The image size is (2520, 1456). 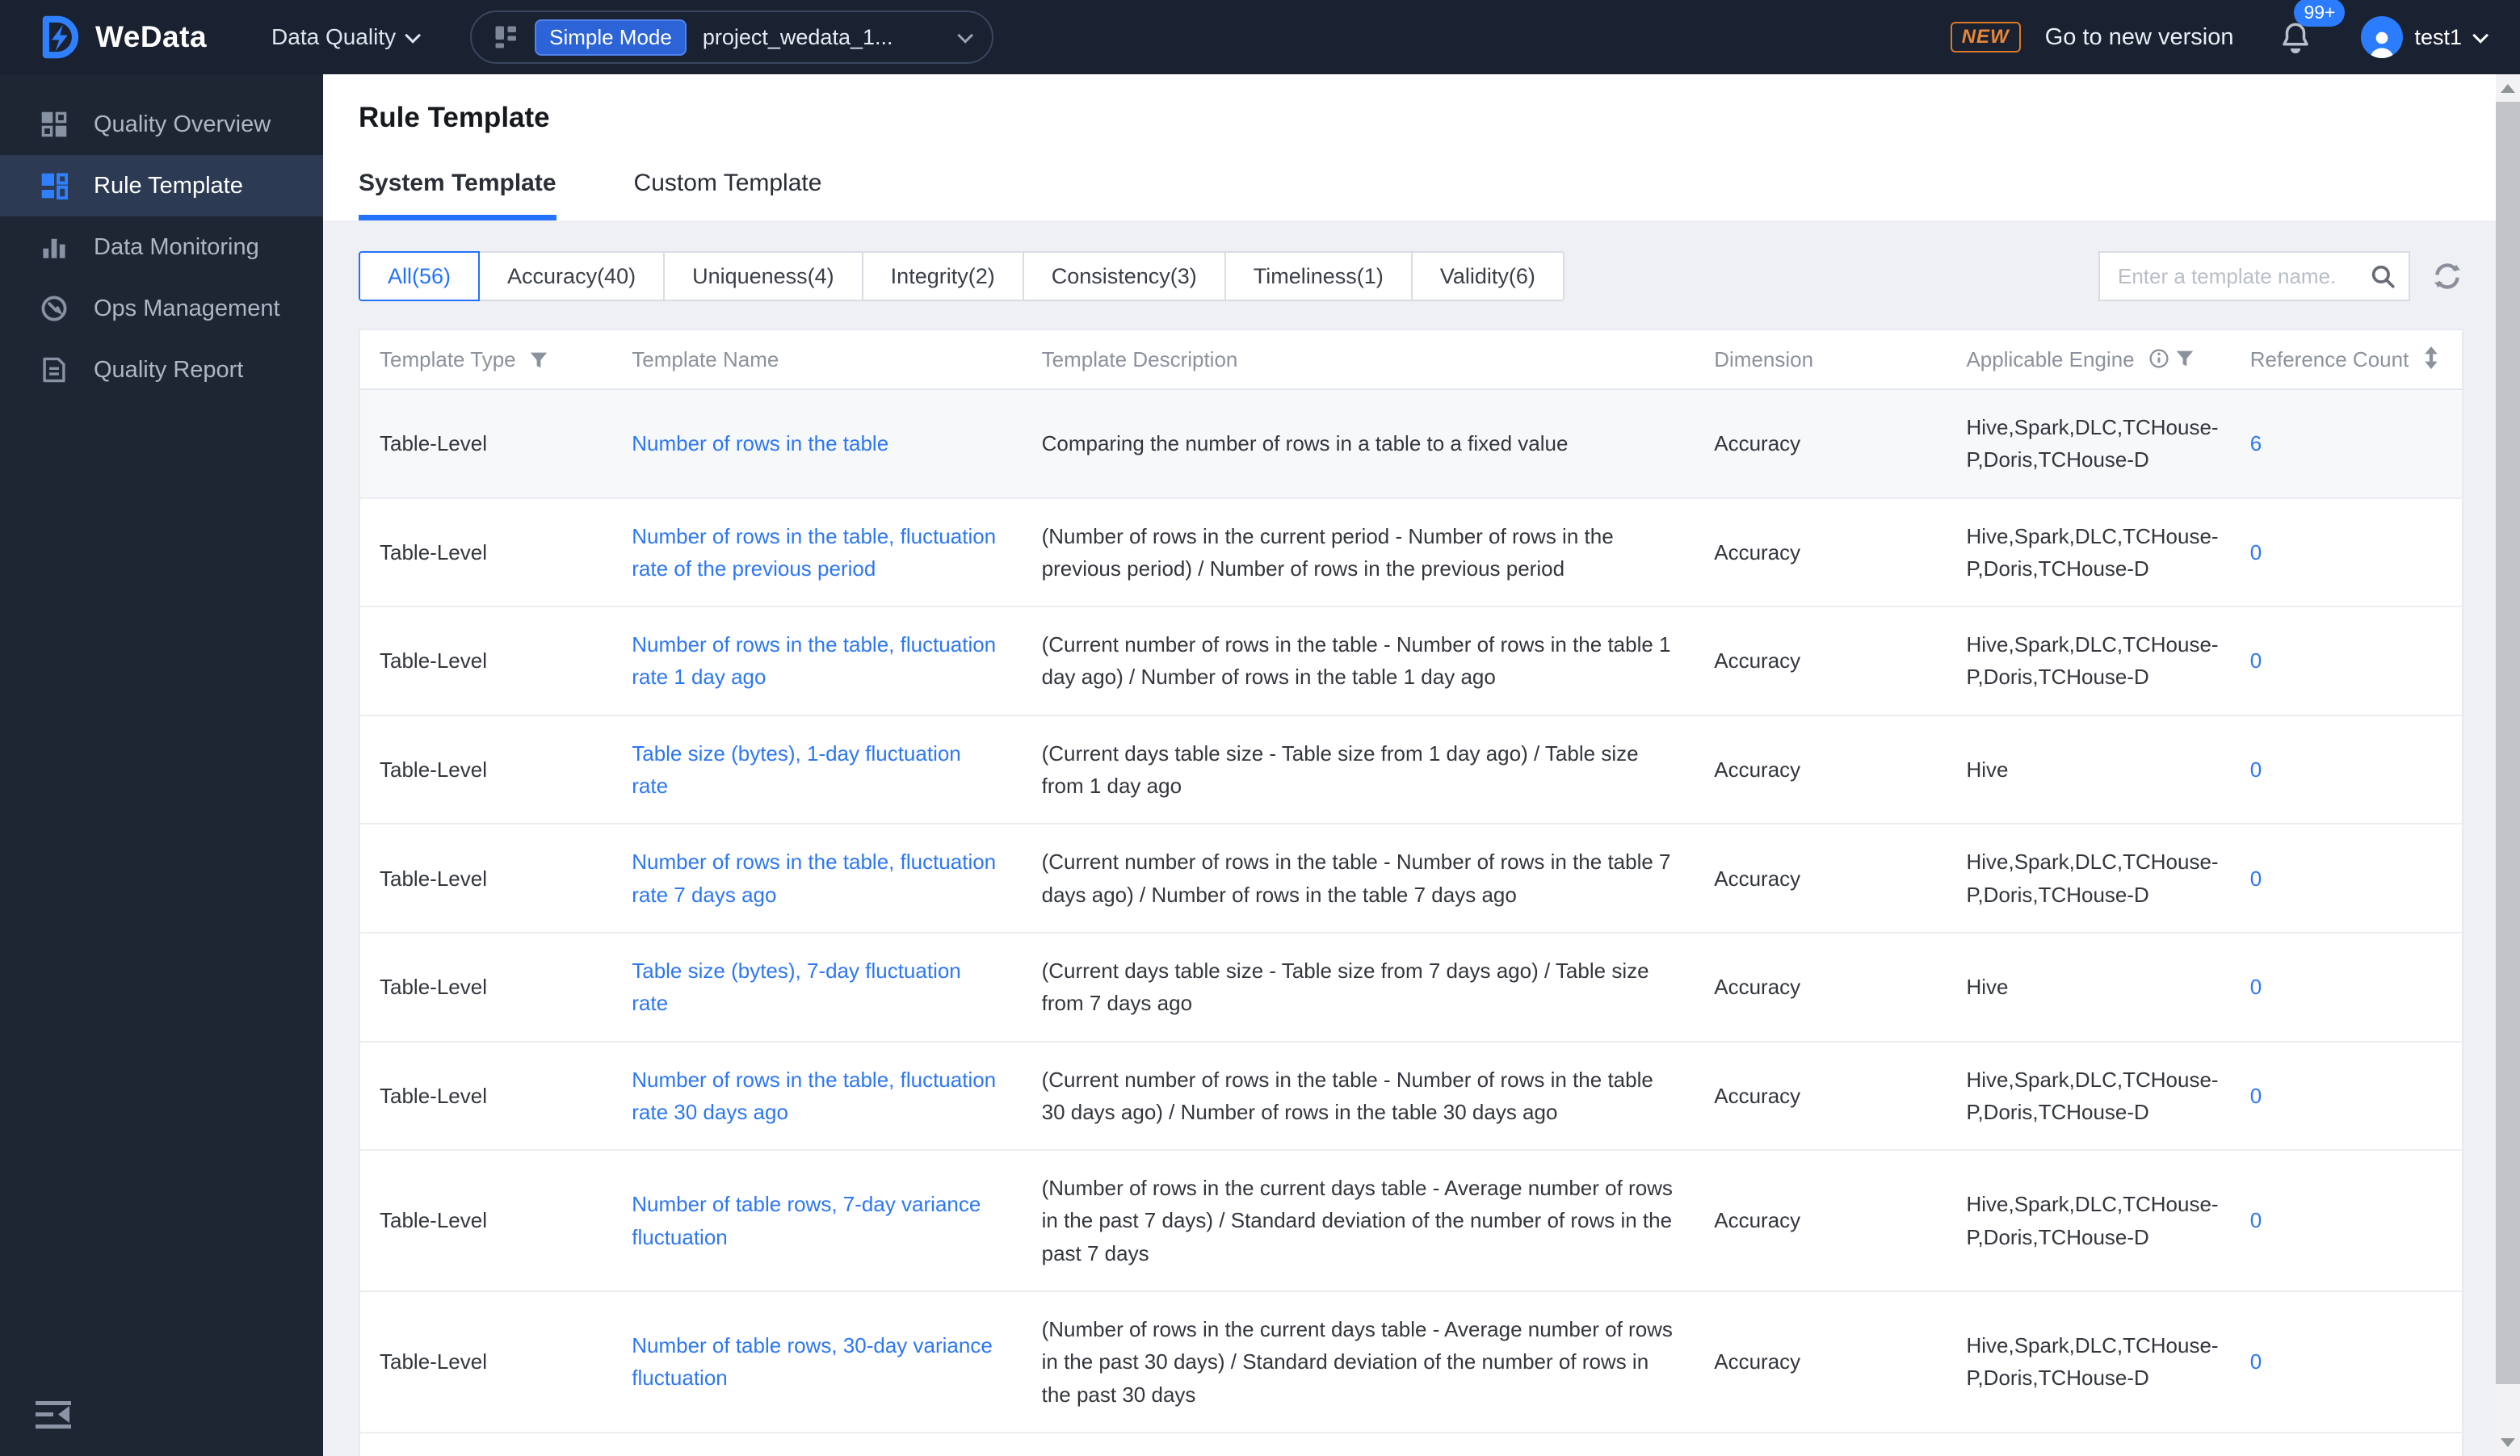 What do you see at coordinates (2508, 88) in the screenshot?
I see `scrollbar-up-button` at bounding box center [2508, 88].